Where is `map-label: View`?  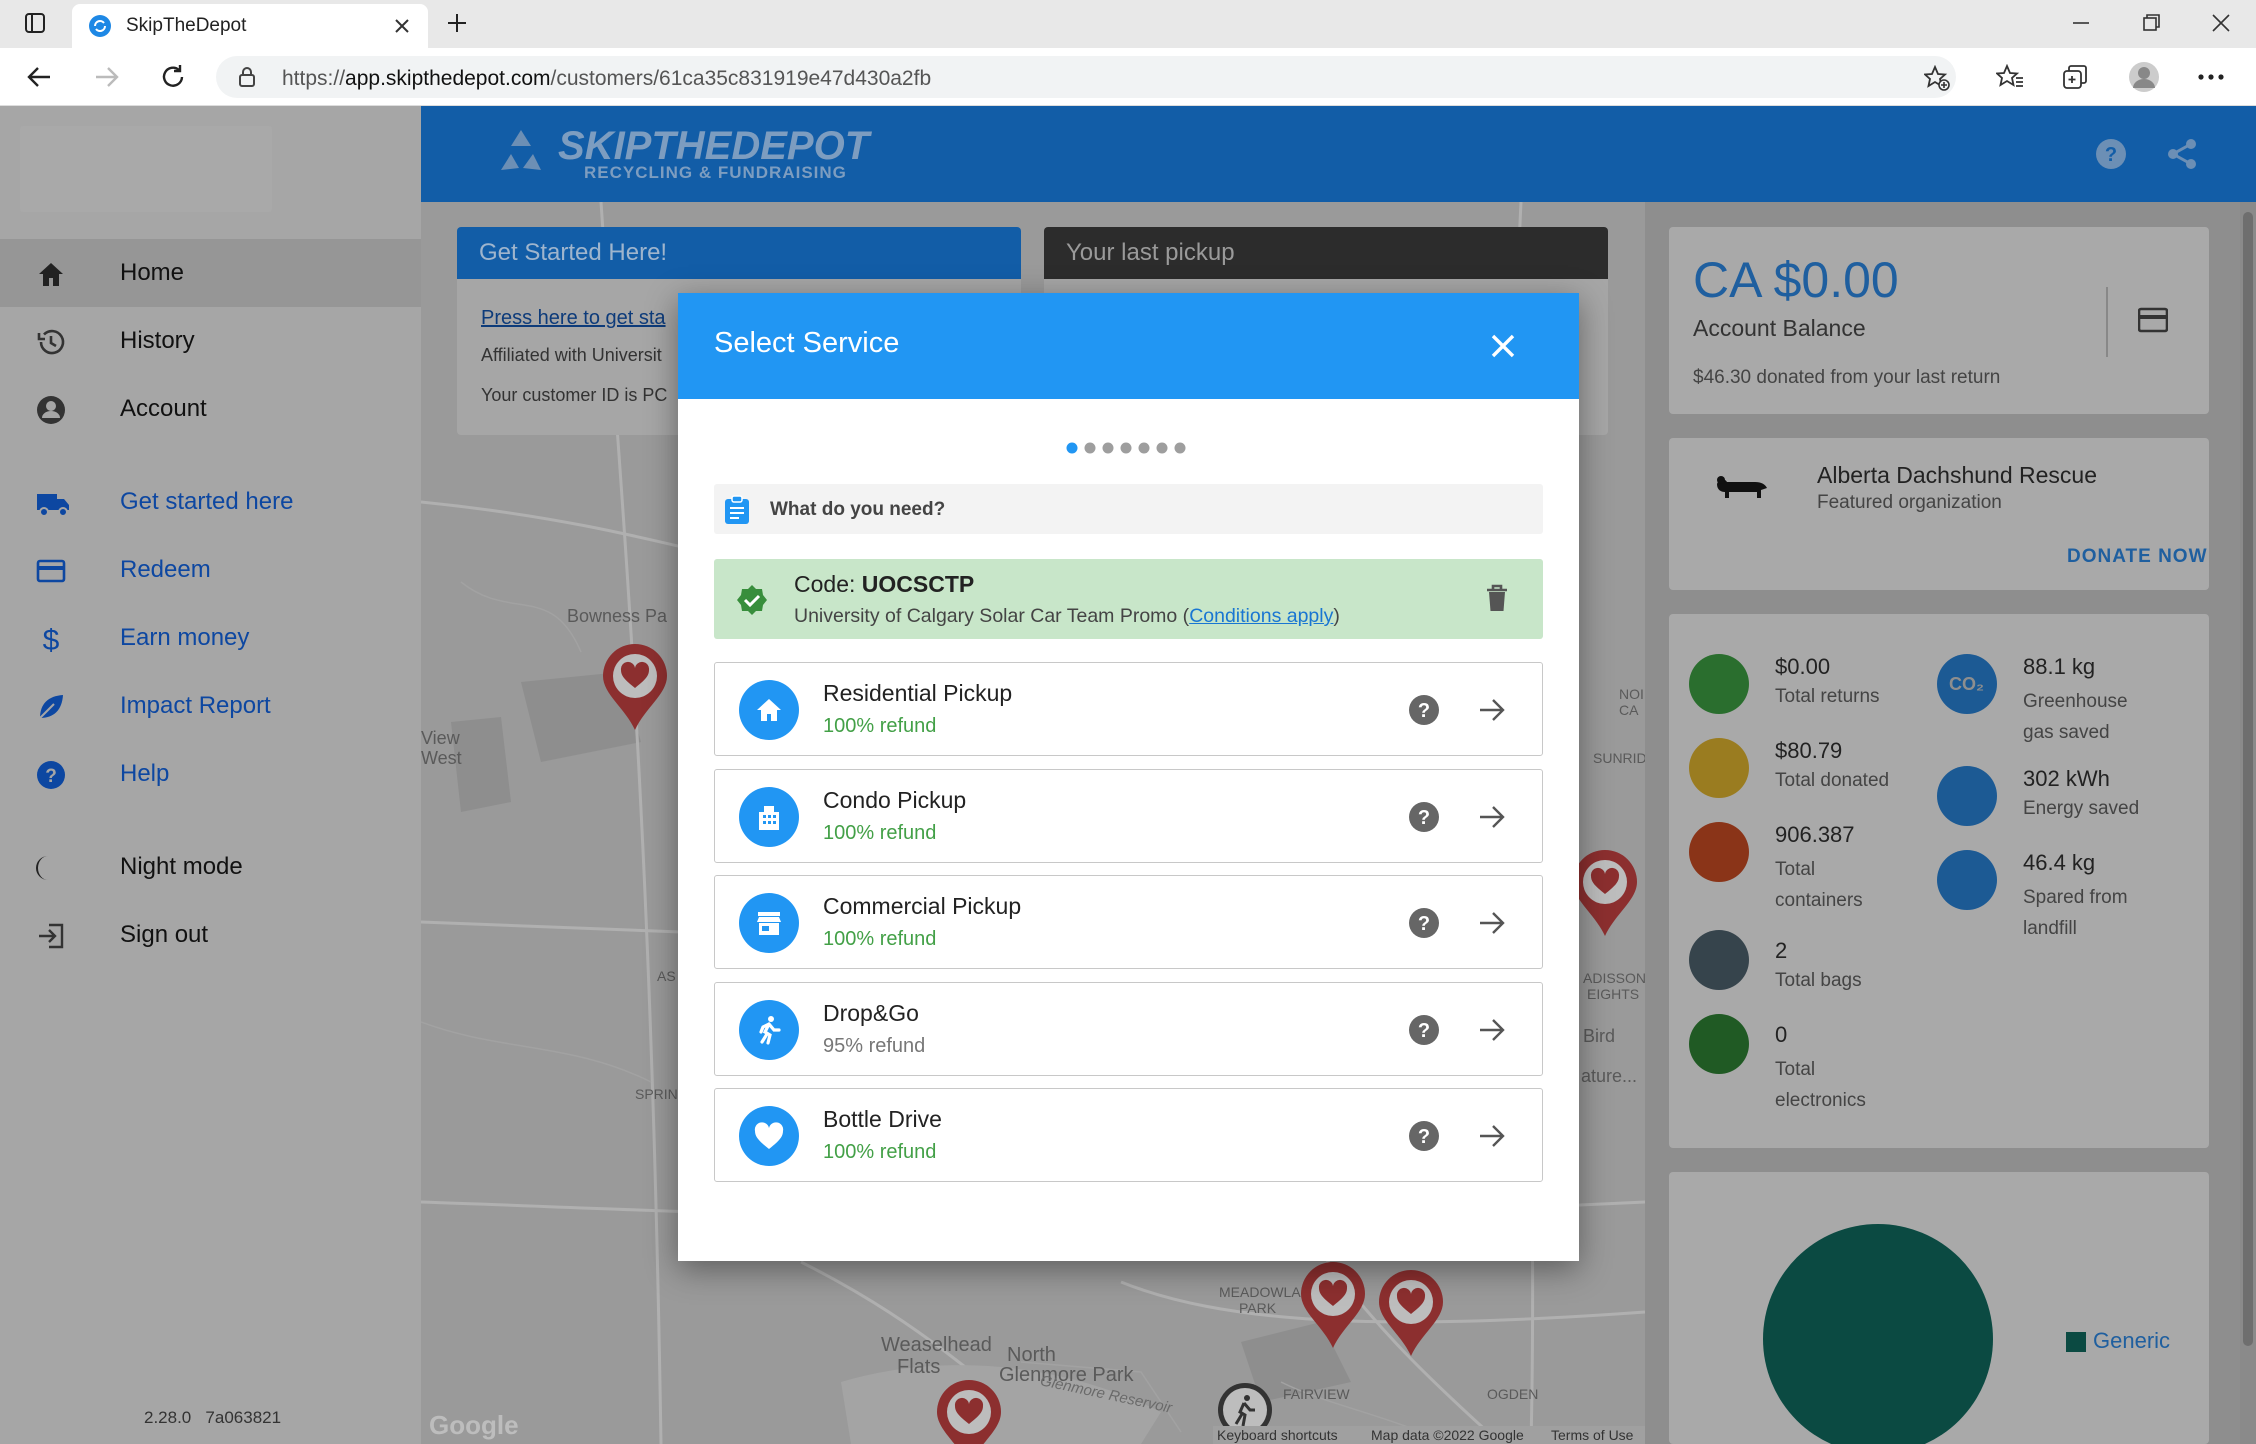 map-label: View is located at coordinates (440, 738).